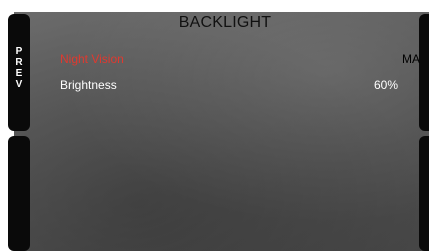 The height and width of the screenshot is (251, 429). I want to click on menu-item-value: 60%, so click(386, 85).